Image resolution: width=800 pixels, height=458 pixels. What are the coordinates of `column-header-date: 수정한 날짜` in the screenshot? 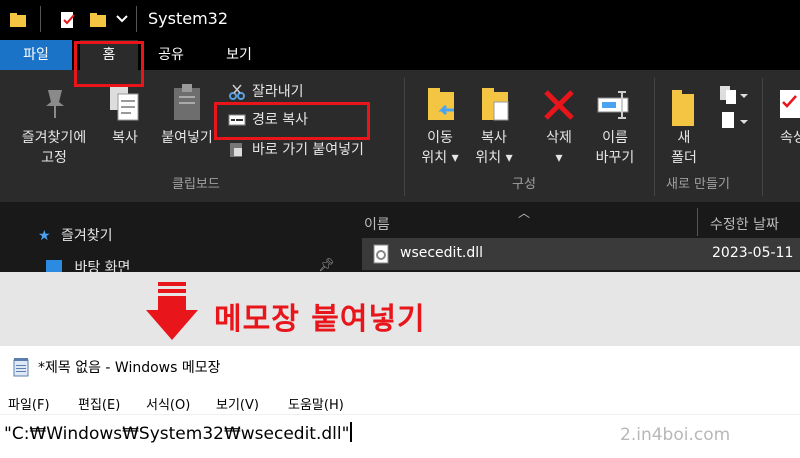 It's located at (744, 224).